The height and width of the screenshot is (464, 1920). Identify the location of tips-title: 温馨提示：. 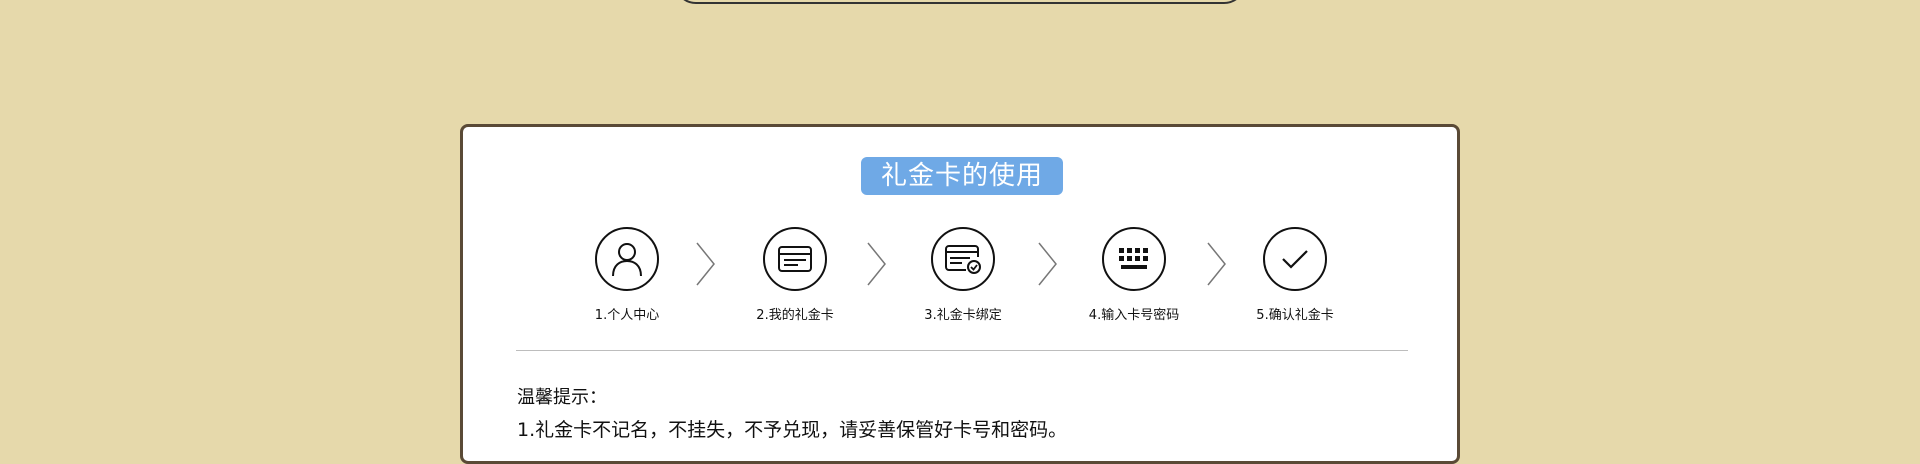
(562, 397).